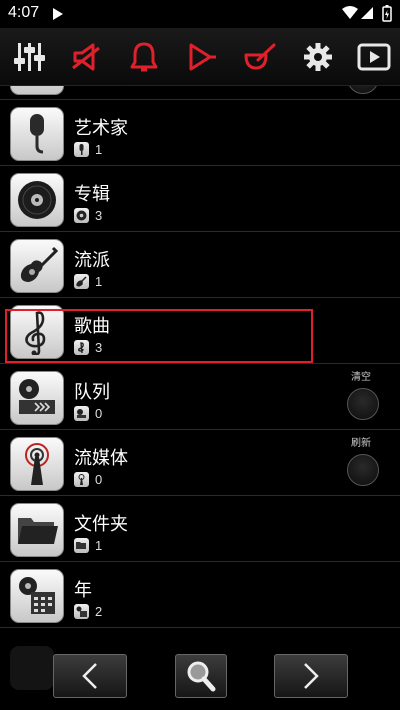 Image resolution: width=400 pixels, height=710 pixels. What do you see at coordinates (81, 281) in the screenshot?
I see `guitar-mini-icon` at bounding box center [81, 281].